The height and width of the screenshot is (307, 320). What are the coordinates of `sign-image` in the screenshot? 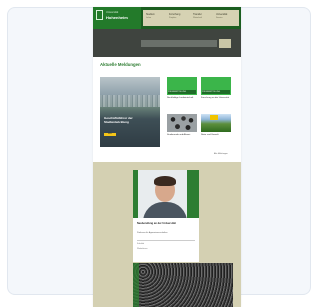 It's located at (214, 117).